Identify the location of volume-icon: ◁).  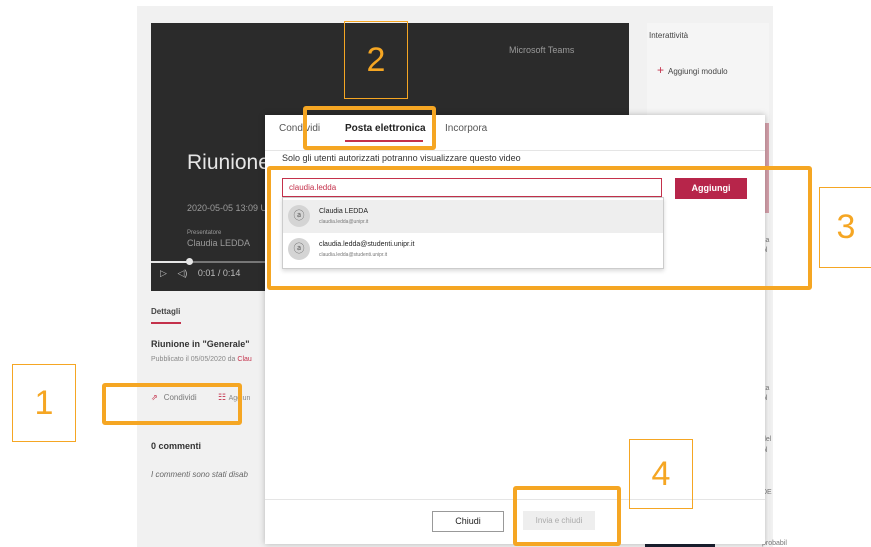
(182, 273).